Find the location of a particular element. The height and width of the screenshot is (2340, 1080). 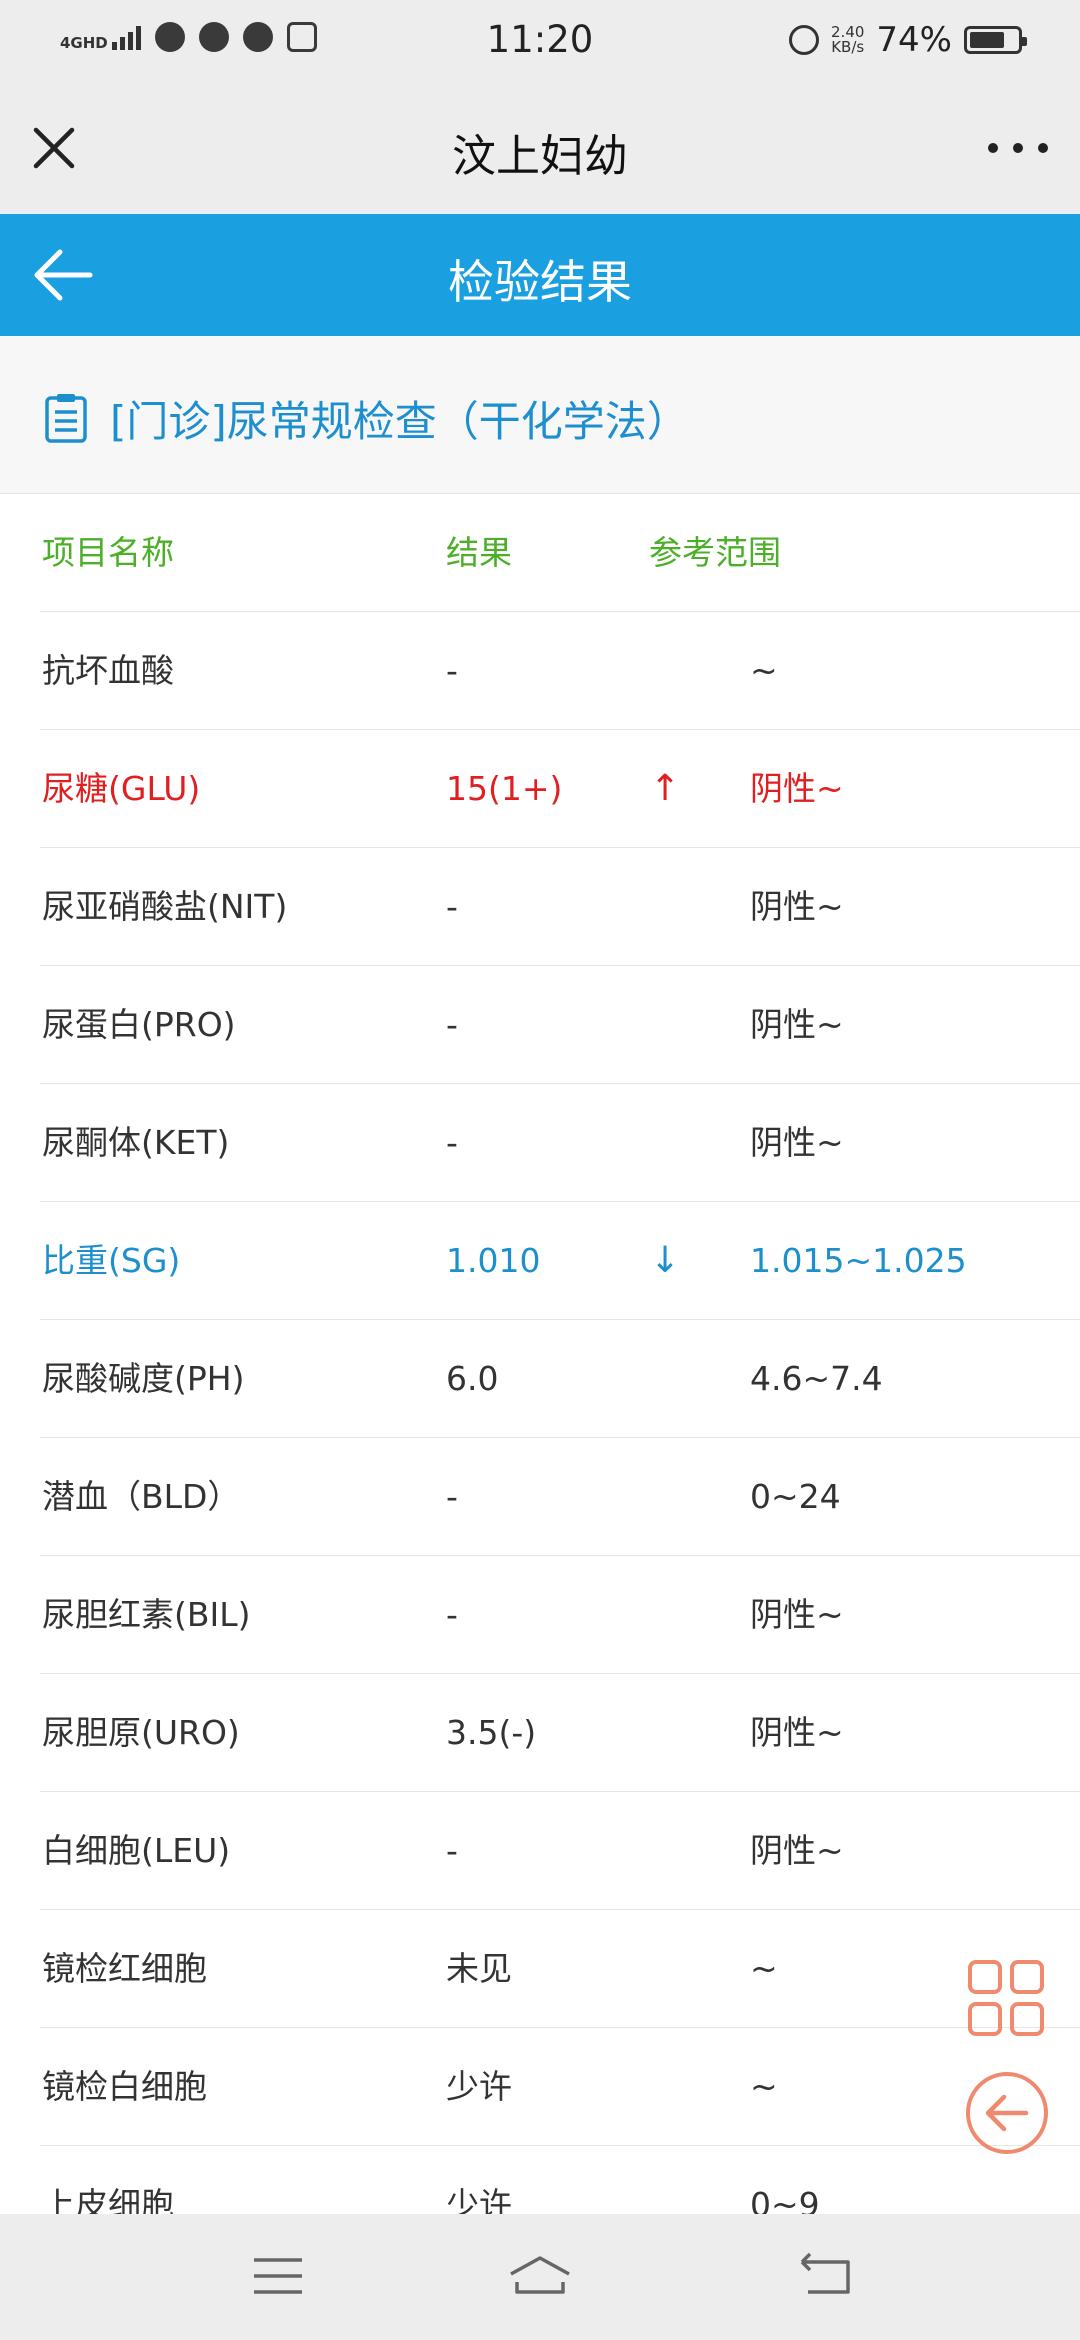

test-name: 尿胆红素(BIL) is located at coordinates (146, 1614).